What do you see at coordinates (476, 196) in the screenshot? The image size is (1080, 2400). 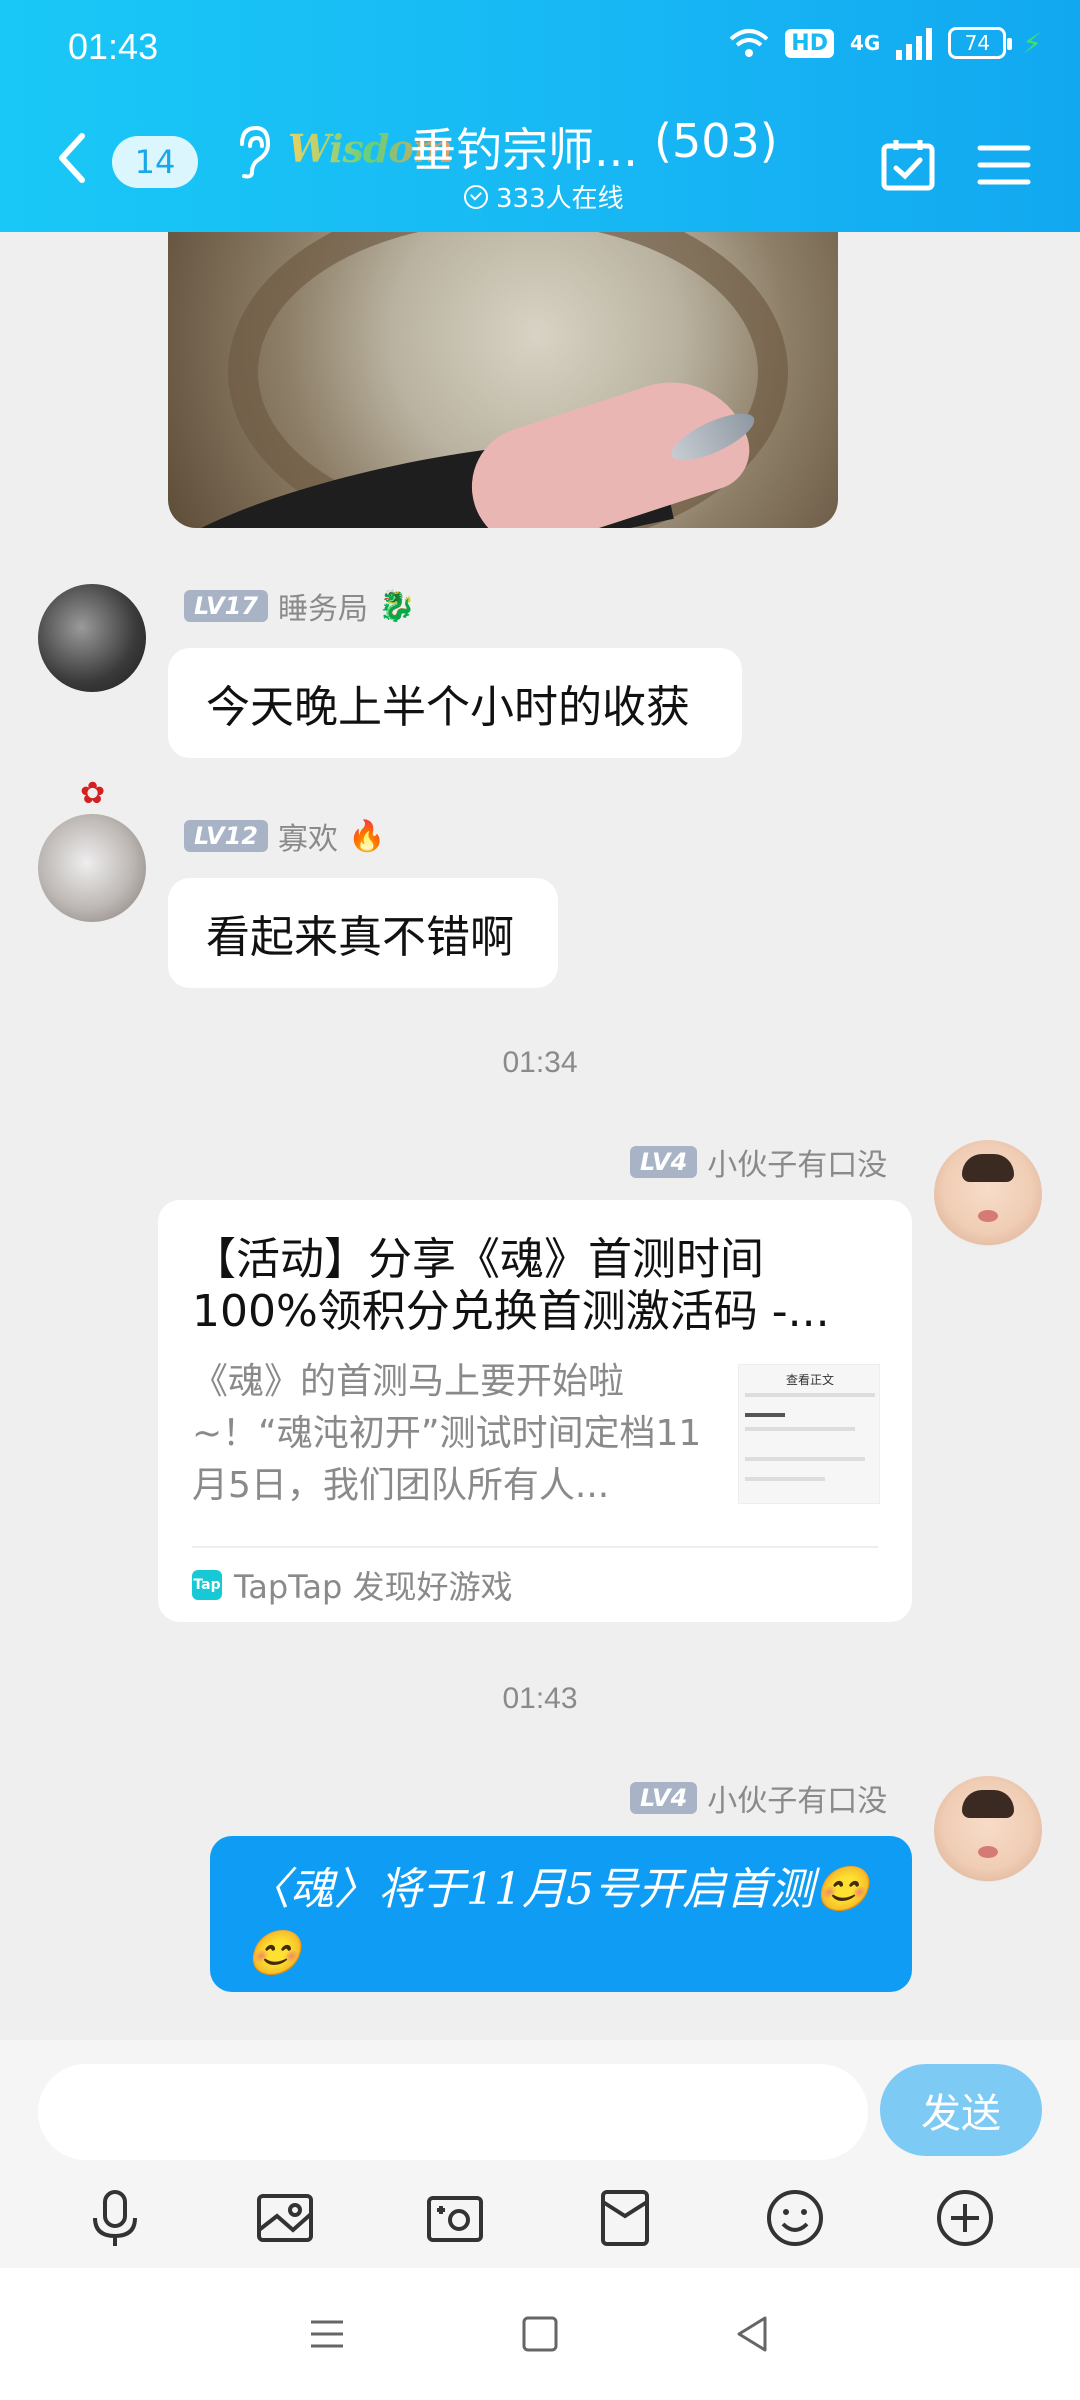 I see `online-check-icon` at bounding box center [476, 196].